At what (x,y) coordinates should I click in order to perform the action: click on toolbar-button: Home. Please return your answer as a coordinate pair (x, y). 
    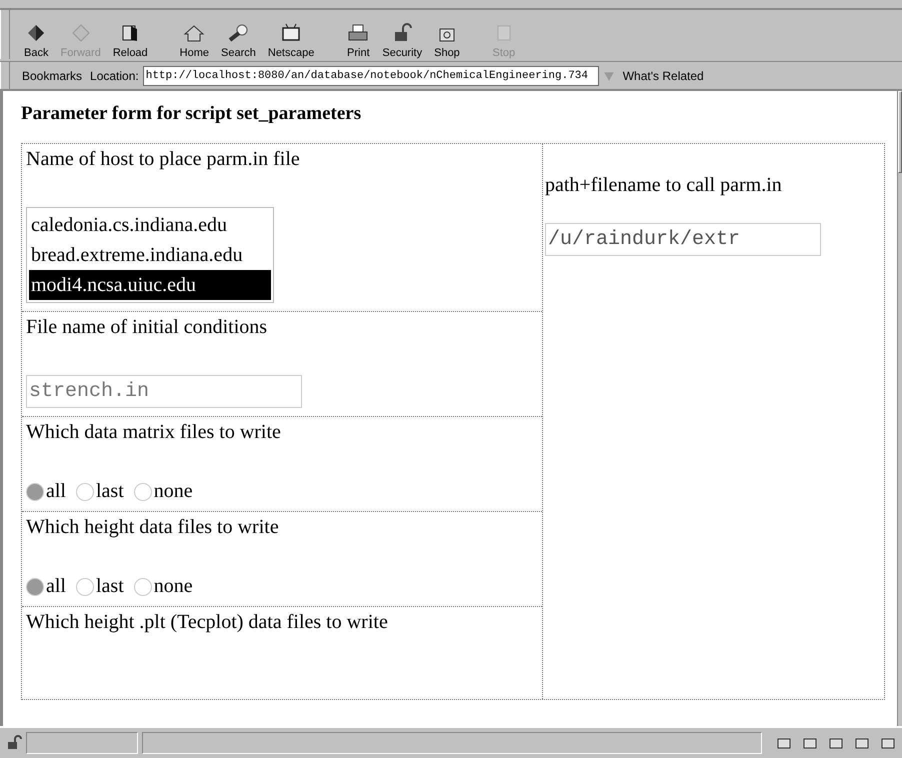
    Looking at the image, I should click on (195, 41).